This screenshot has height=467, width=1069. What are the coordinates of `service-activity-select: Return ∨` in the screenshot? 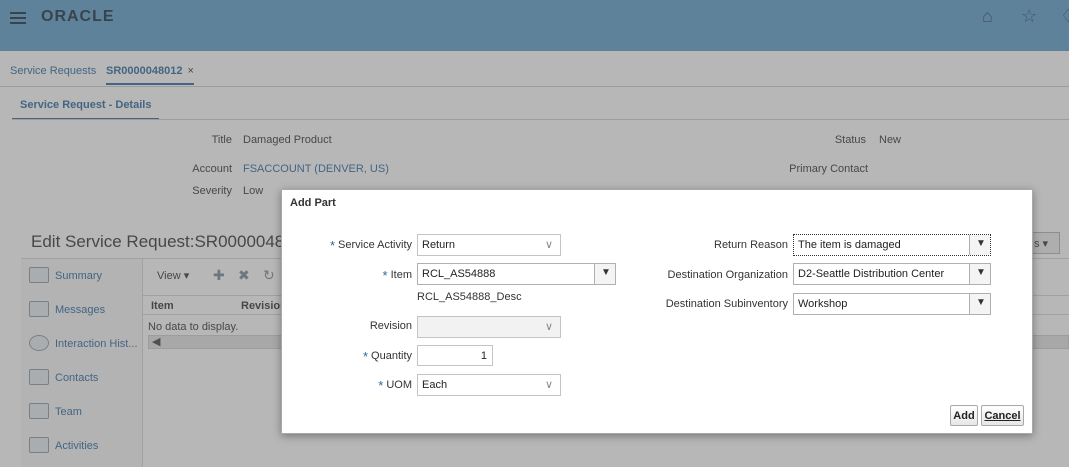 It's located at (489, 245).